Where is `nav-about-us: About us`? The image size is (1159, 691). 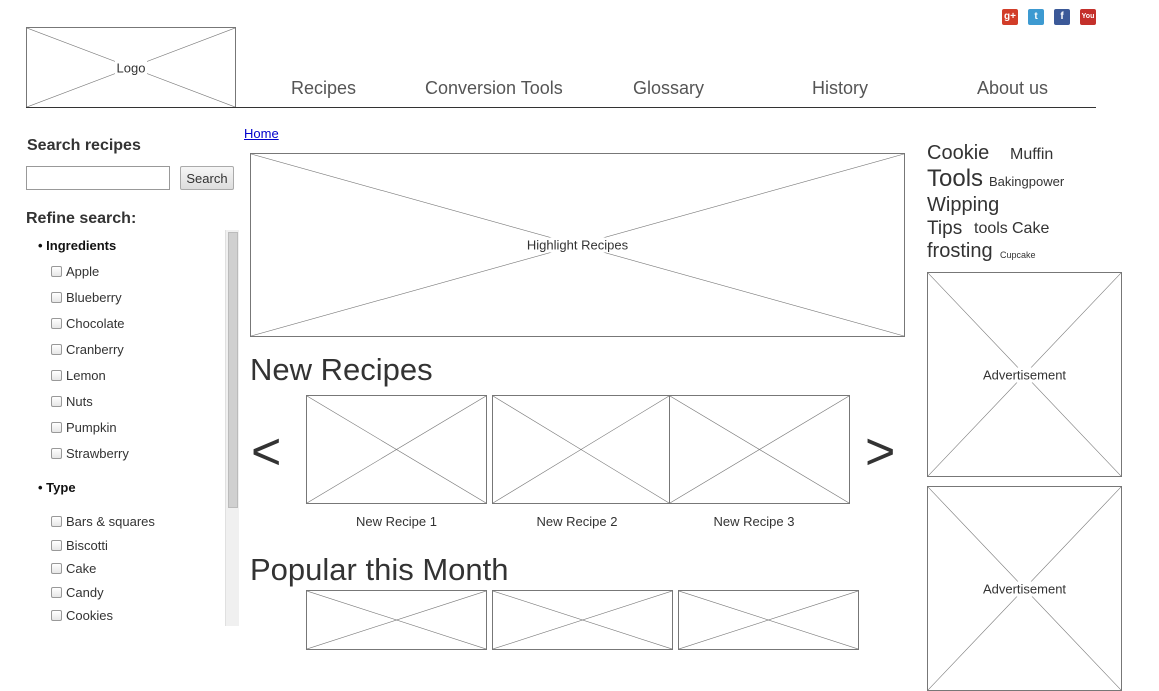 nav-about-us: About us is located at coordinates (1012, 88).